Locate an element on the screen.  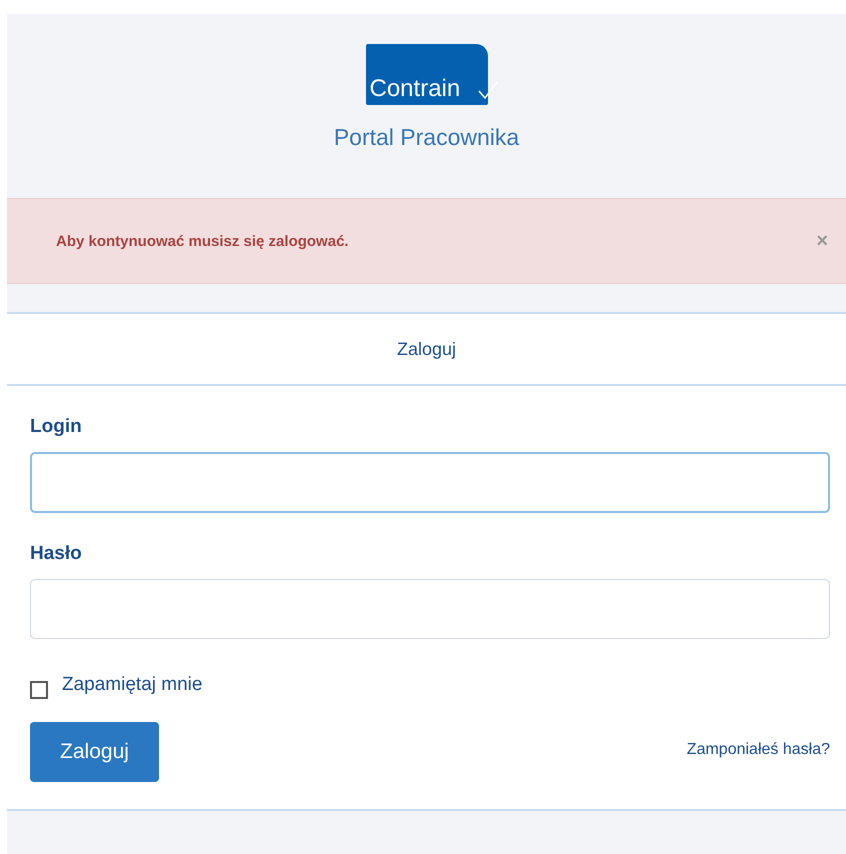
field-label: Login is located at coordinates (56, 427).